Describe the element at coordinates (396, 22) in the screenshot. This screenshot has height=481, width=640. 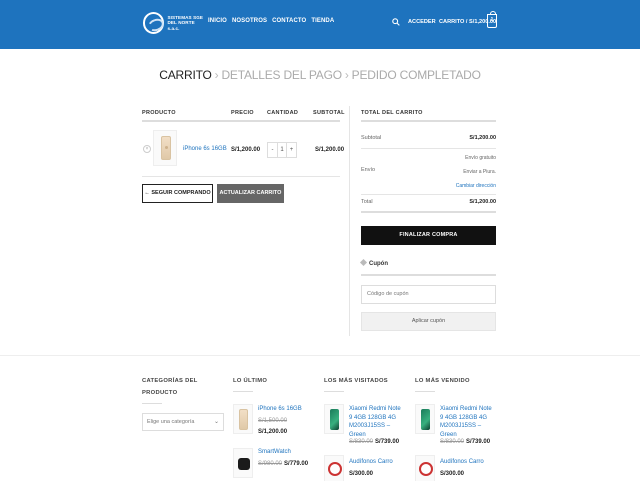
I see `search-icon` at that location.